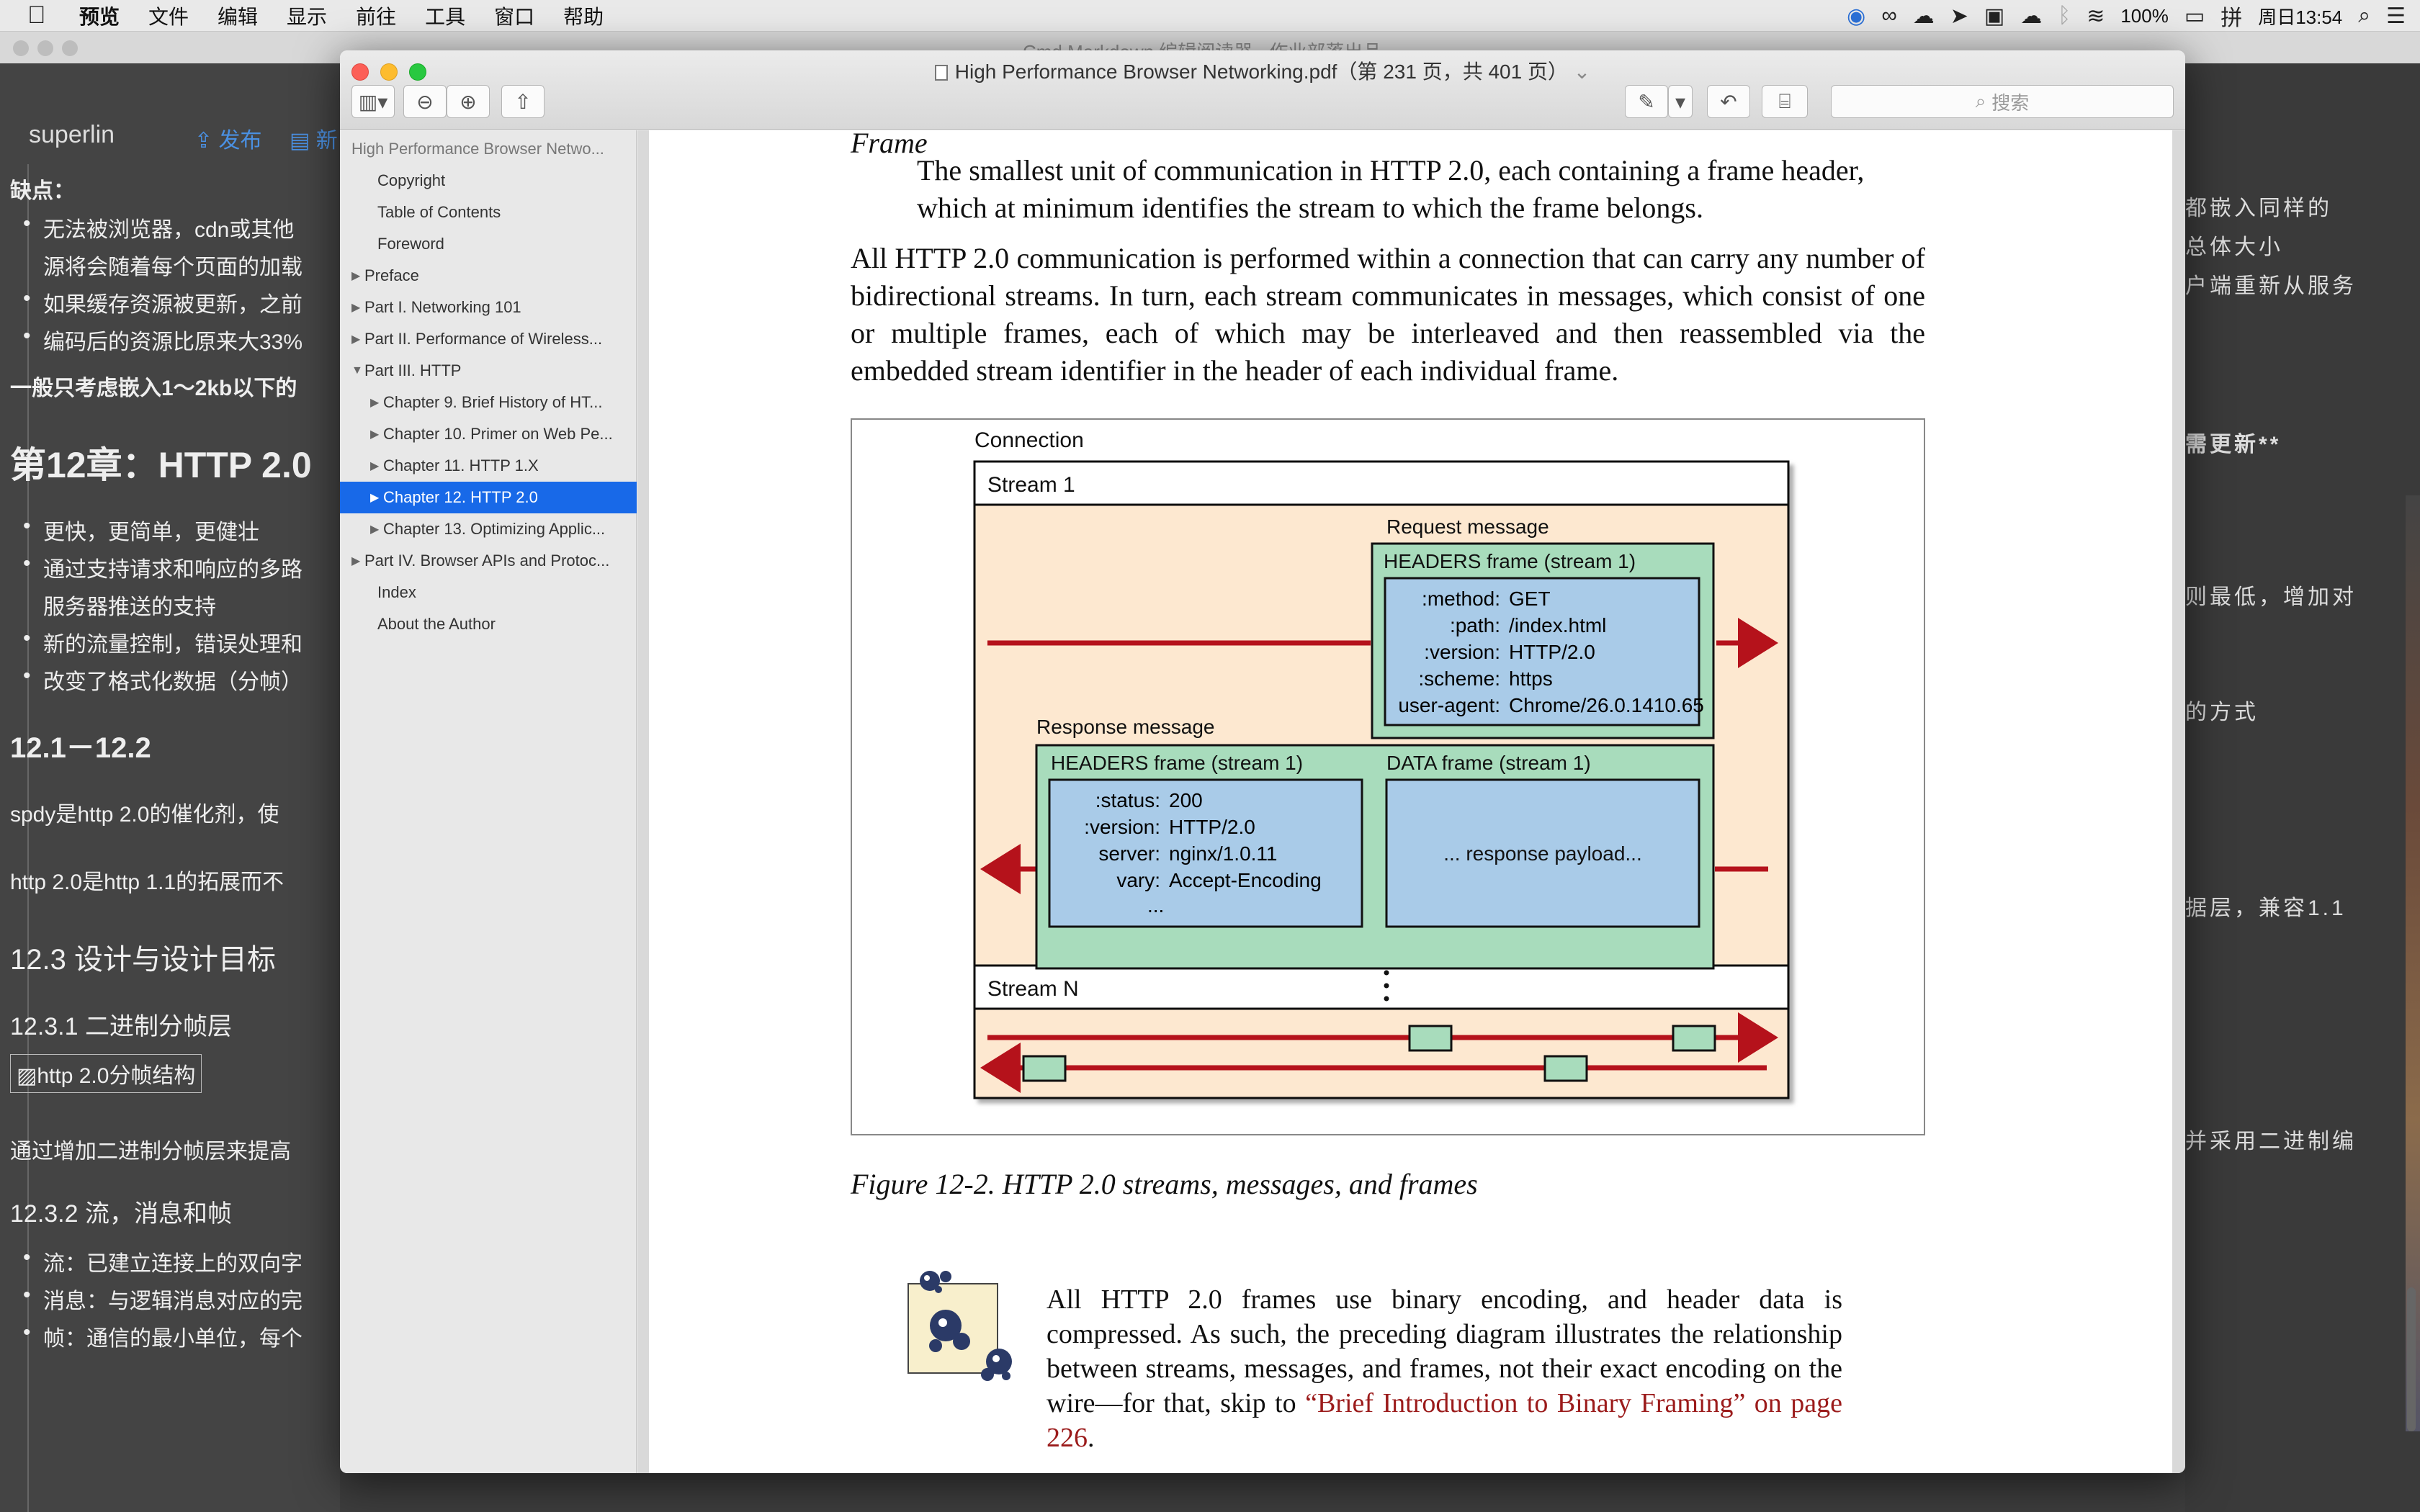 The image size is (2420, 1512). What do you see at coordinates (889, 144) in the screenshot?
I see `definition-term: Frame` at bounding box center [889, 144].